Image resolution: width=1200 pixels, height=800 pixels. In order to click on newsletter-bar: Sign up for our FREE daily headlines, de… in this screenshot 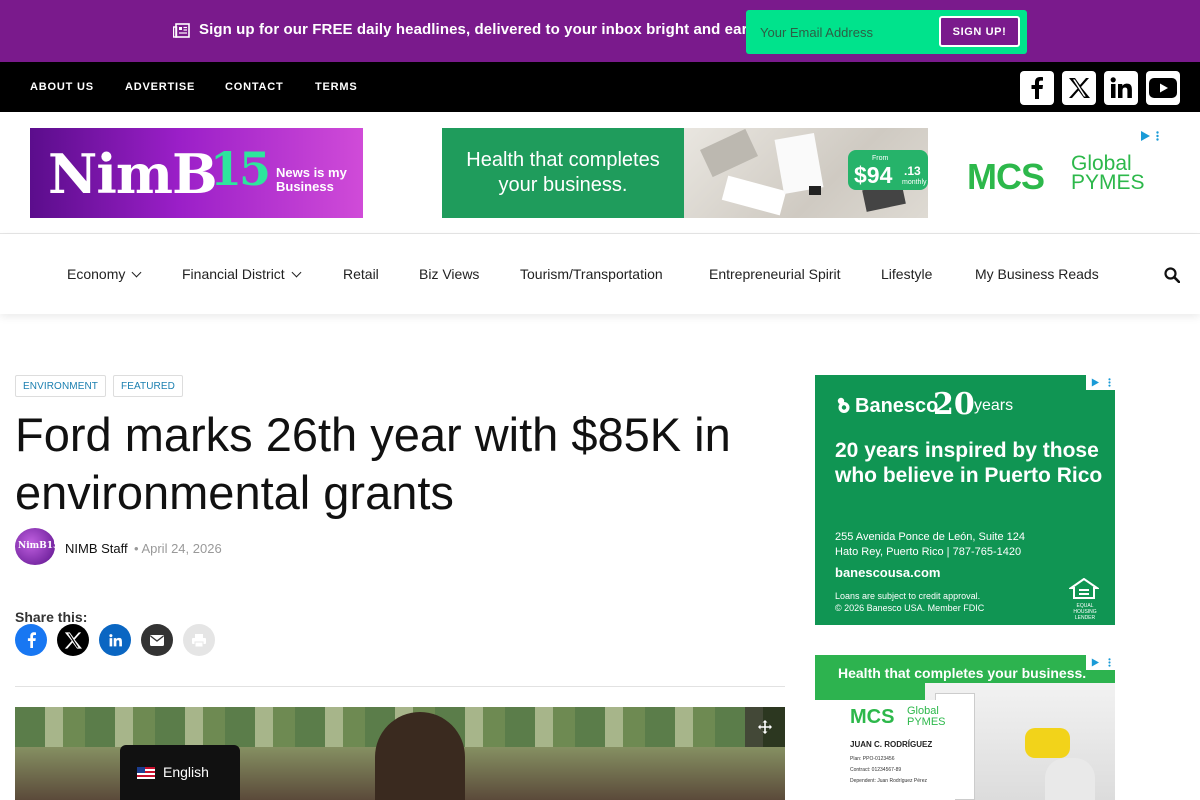, I will do `click(600, 31)`.